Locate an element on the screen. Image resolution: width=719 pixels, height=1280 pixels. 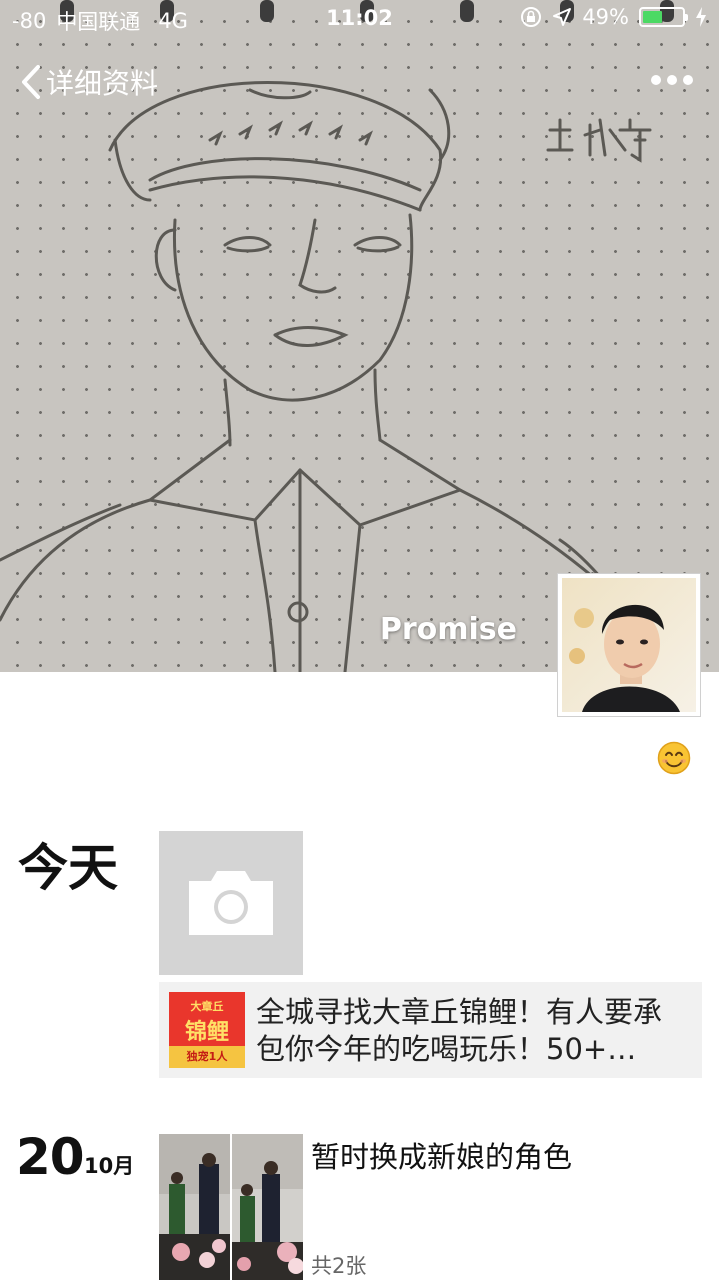
post-photo-button is located at coordinates (231, 903).